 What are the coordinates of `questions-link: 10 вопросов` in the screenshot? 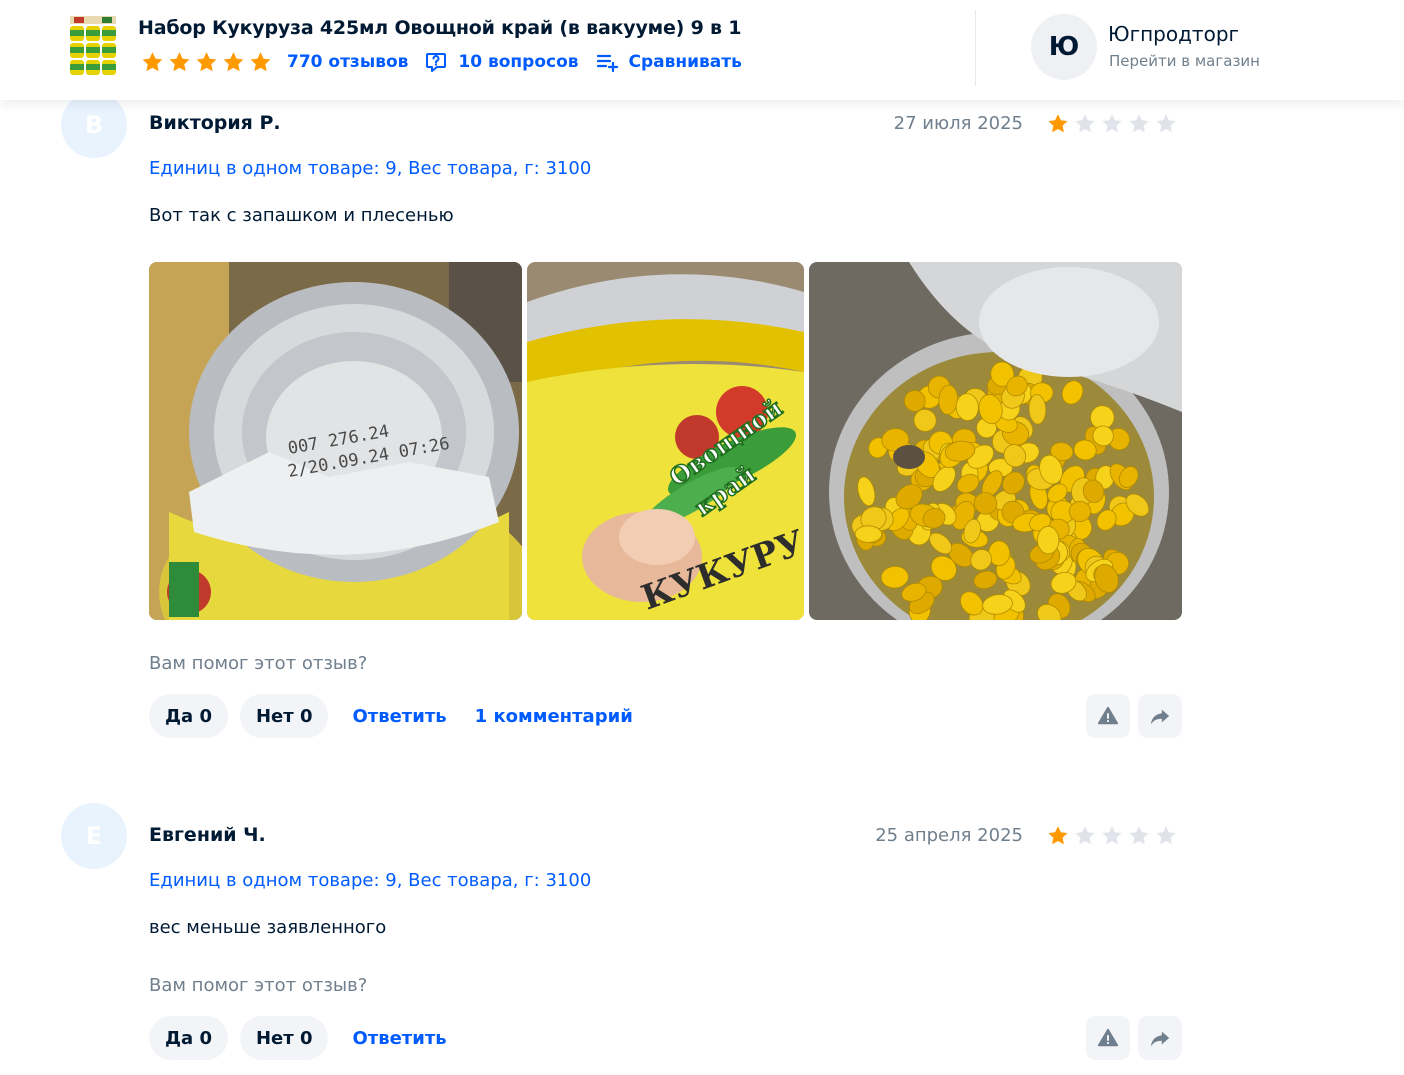 It's located at (501, 62).